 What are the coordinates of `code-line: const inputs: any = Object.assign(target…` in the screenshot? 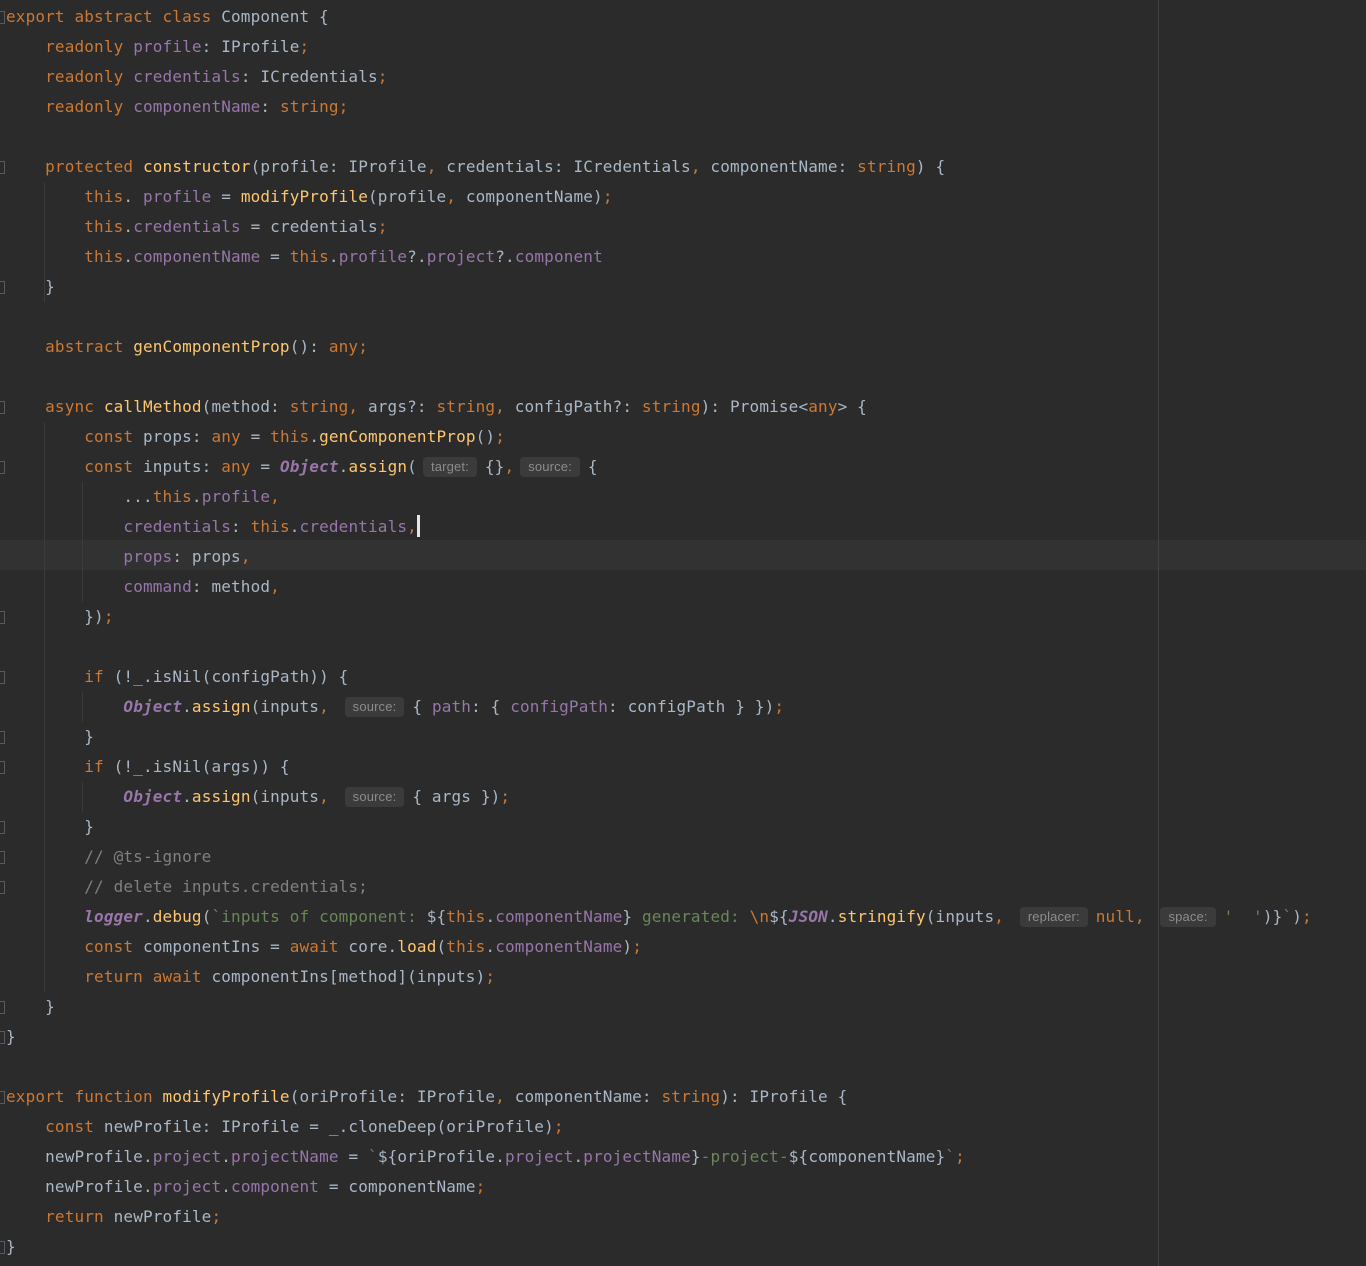 It's located at (302, 467).